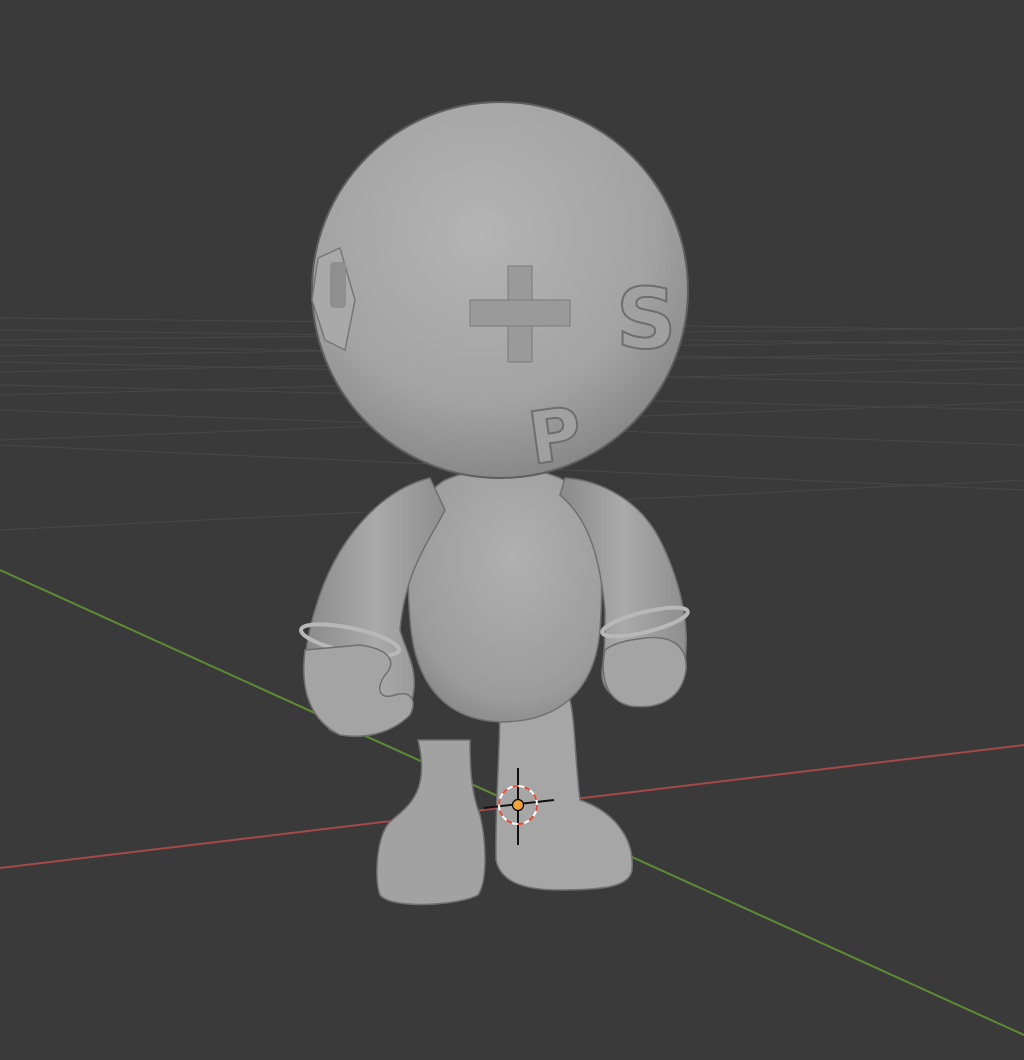 The width and height of the screenshot is (1024, 1060). I want to click on letter-s-emboss: S, so click(646, 319).